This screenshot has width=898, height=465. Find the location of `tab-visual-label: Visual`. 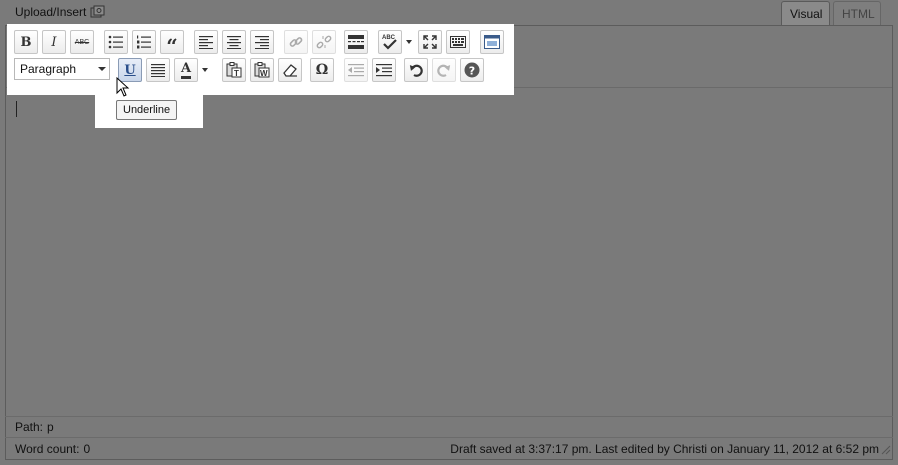

tab-visual-label: Visual is located at coordinates (806, 14).